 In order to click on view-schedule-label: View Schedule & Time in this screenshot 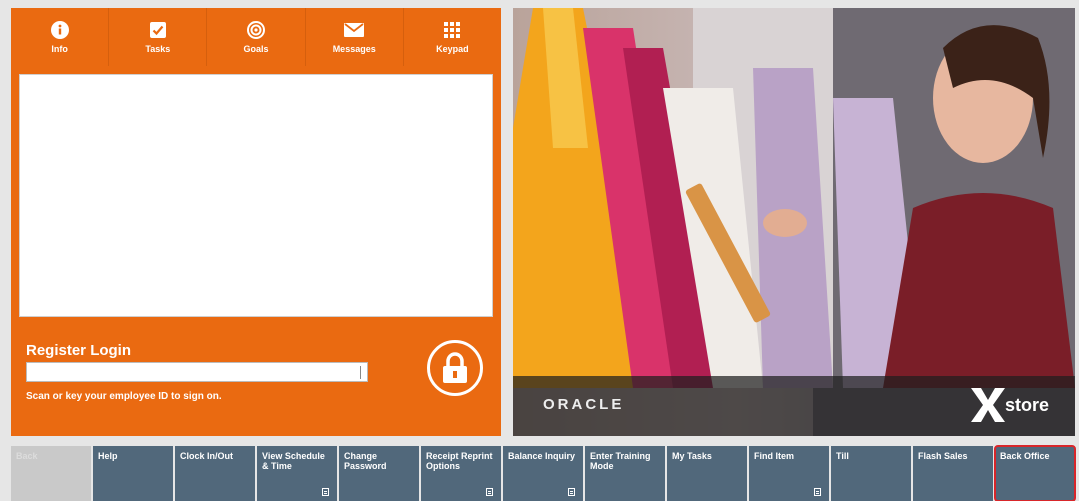, I will do `click(293, 461)`.